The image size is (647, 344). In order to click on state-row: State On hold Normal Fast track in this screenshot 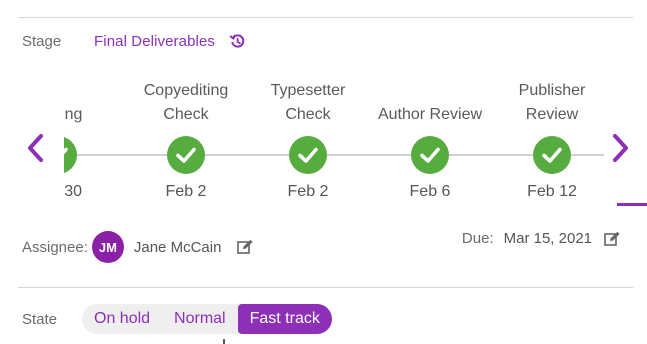, I will do `click(177, 319)`.